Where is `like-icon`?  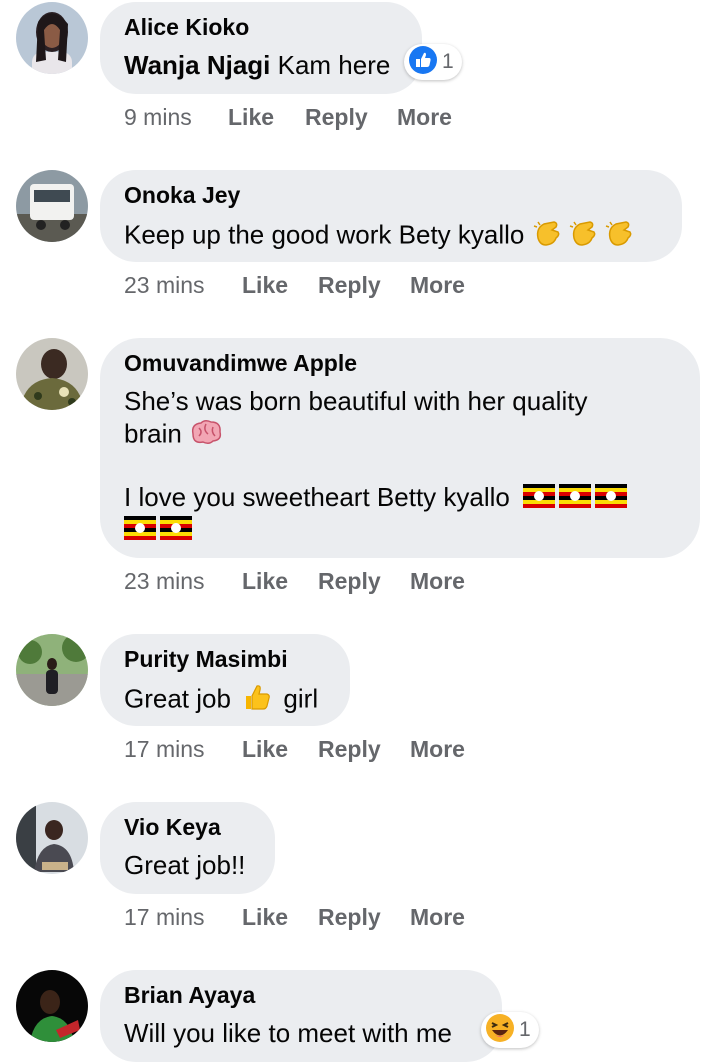
like-icon is located at coordinates (423, 62).